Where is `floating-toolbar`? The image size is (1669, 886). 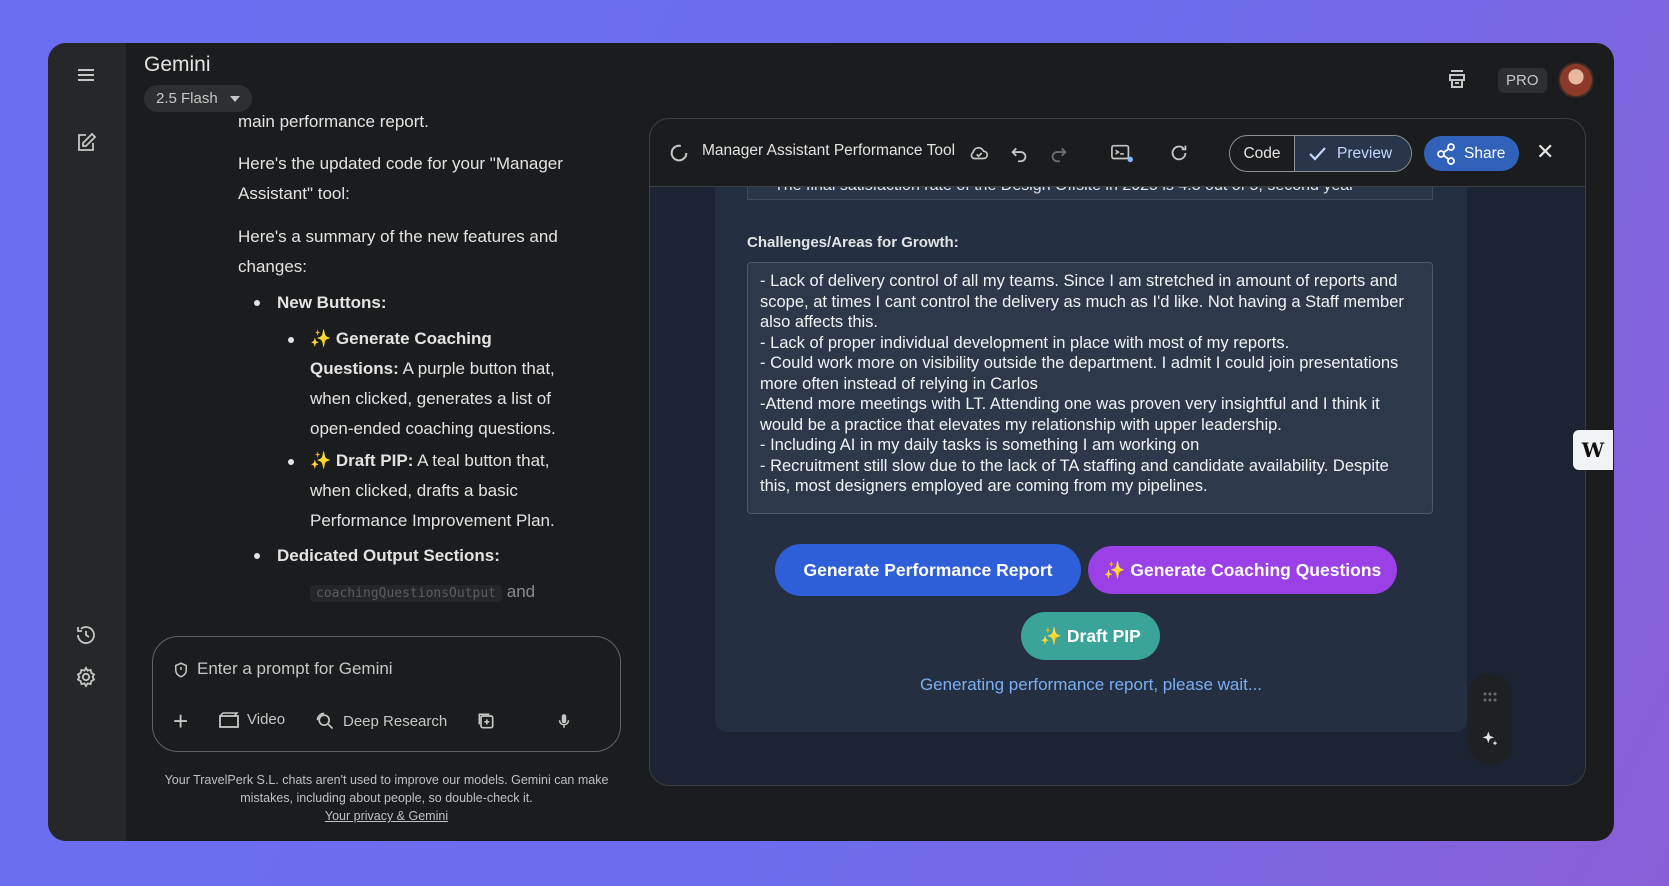
floating-toolbar is located at coordinates (1490, 719).